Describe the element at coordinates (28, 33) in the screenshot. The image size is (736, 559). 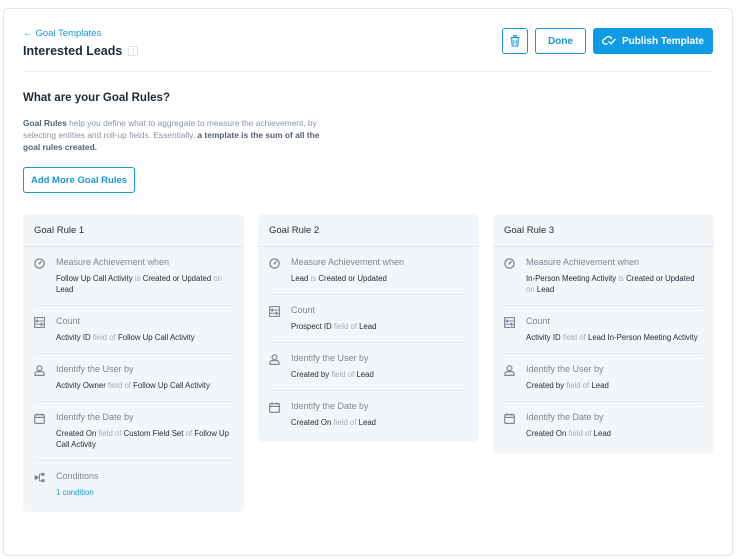
I see `arrow-left-icon: ←` at that location.